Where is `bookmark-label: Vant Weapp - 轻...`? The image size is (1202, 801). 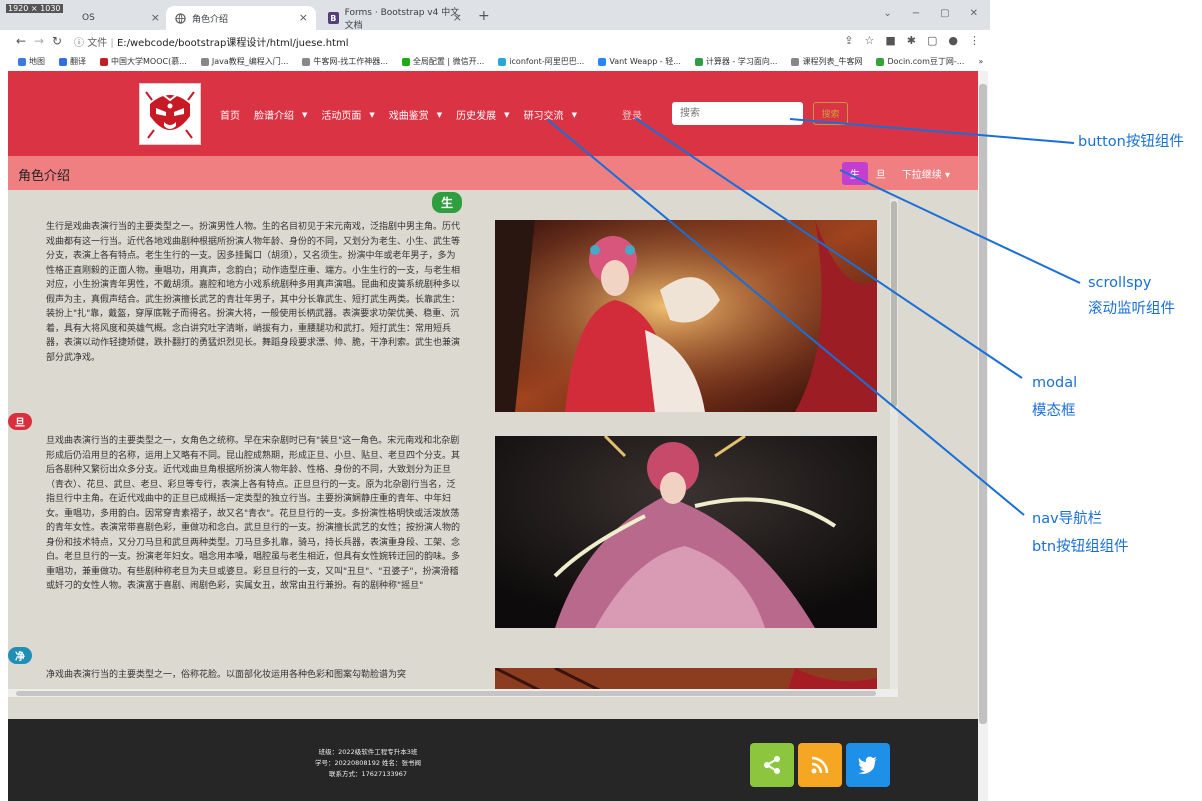 bookmark-label: Vant Weapp - 轻... is located at coordinates (645, 61).